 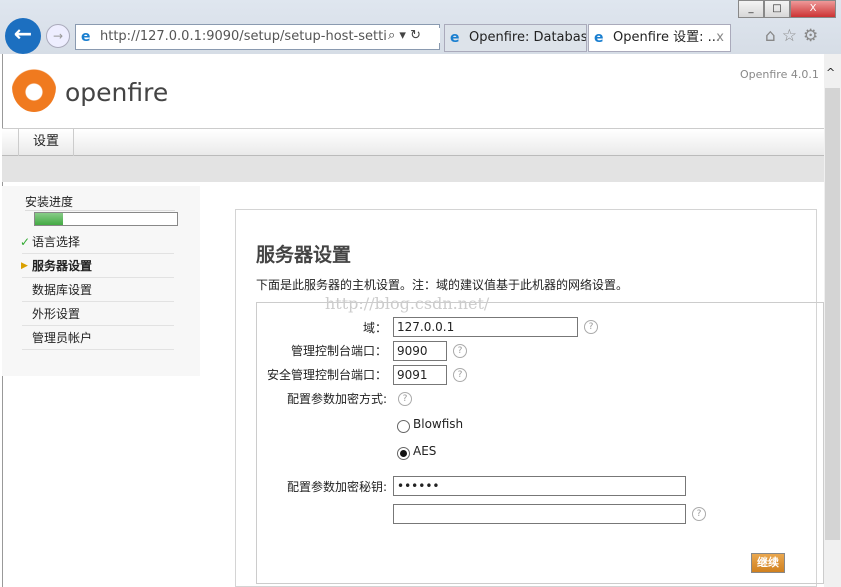 What do you see at coordinates (97, 266) in the screenshot?
I see `sidebar-item-server: ▶ 服务器设置` at bounding box center [97, 266].